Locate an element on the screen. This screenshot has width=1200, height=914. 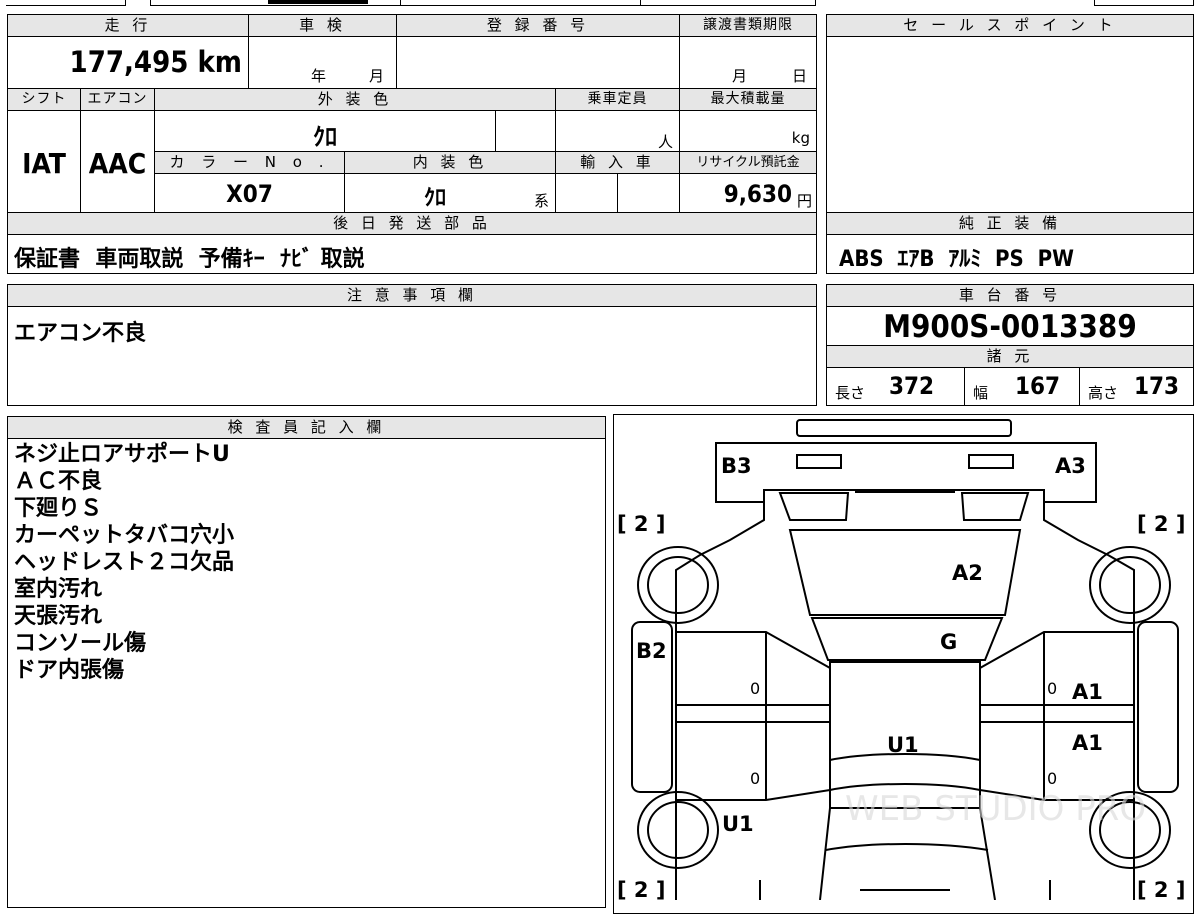
exterior-color-extra-cell is located at coordinates (525, 131).